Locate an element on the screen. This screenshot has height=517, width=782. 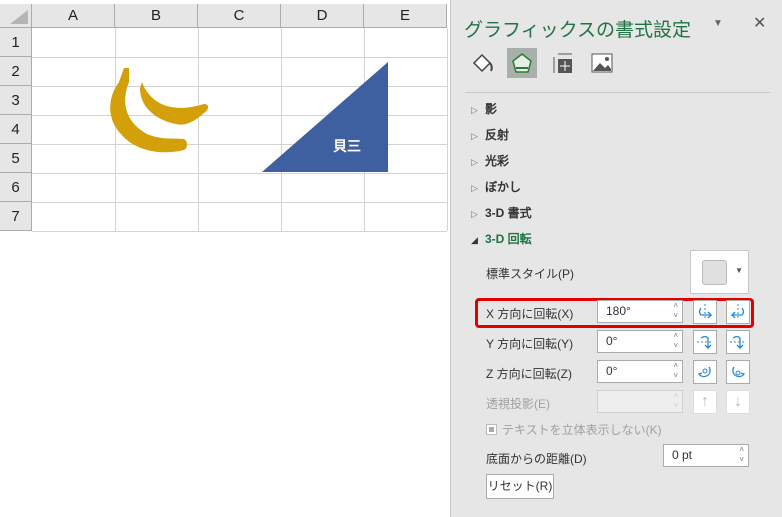
preset-label: 標準スタイル(P) is located at coordinates (530, 274).